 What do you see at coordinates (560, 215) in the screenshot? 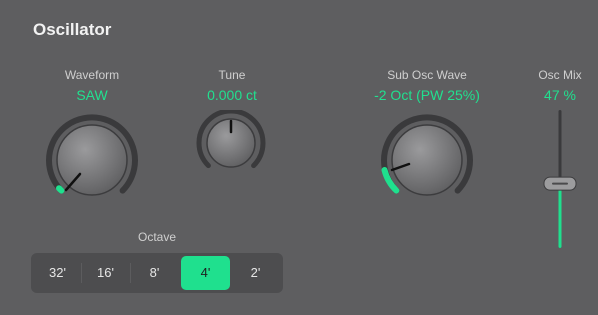
I see `osc-mix-fill` at bounding box center [560, 215].